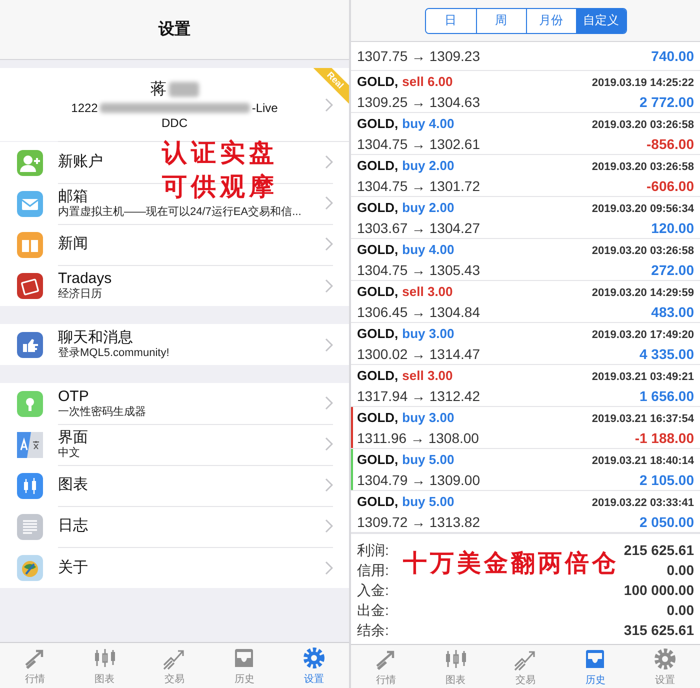 The width and height of the screenshot is (700, 688). Describe the element at coordinates (418, 270) in the screenshot. I see `trade-prices: 1304.75 → 1305.43` at that location.